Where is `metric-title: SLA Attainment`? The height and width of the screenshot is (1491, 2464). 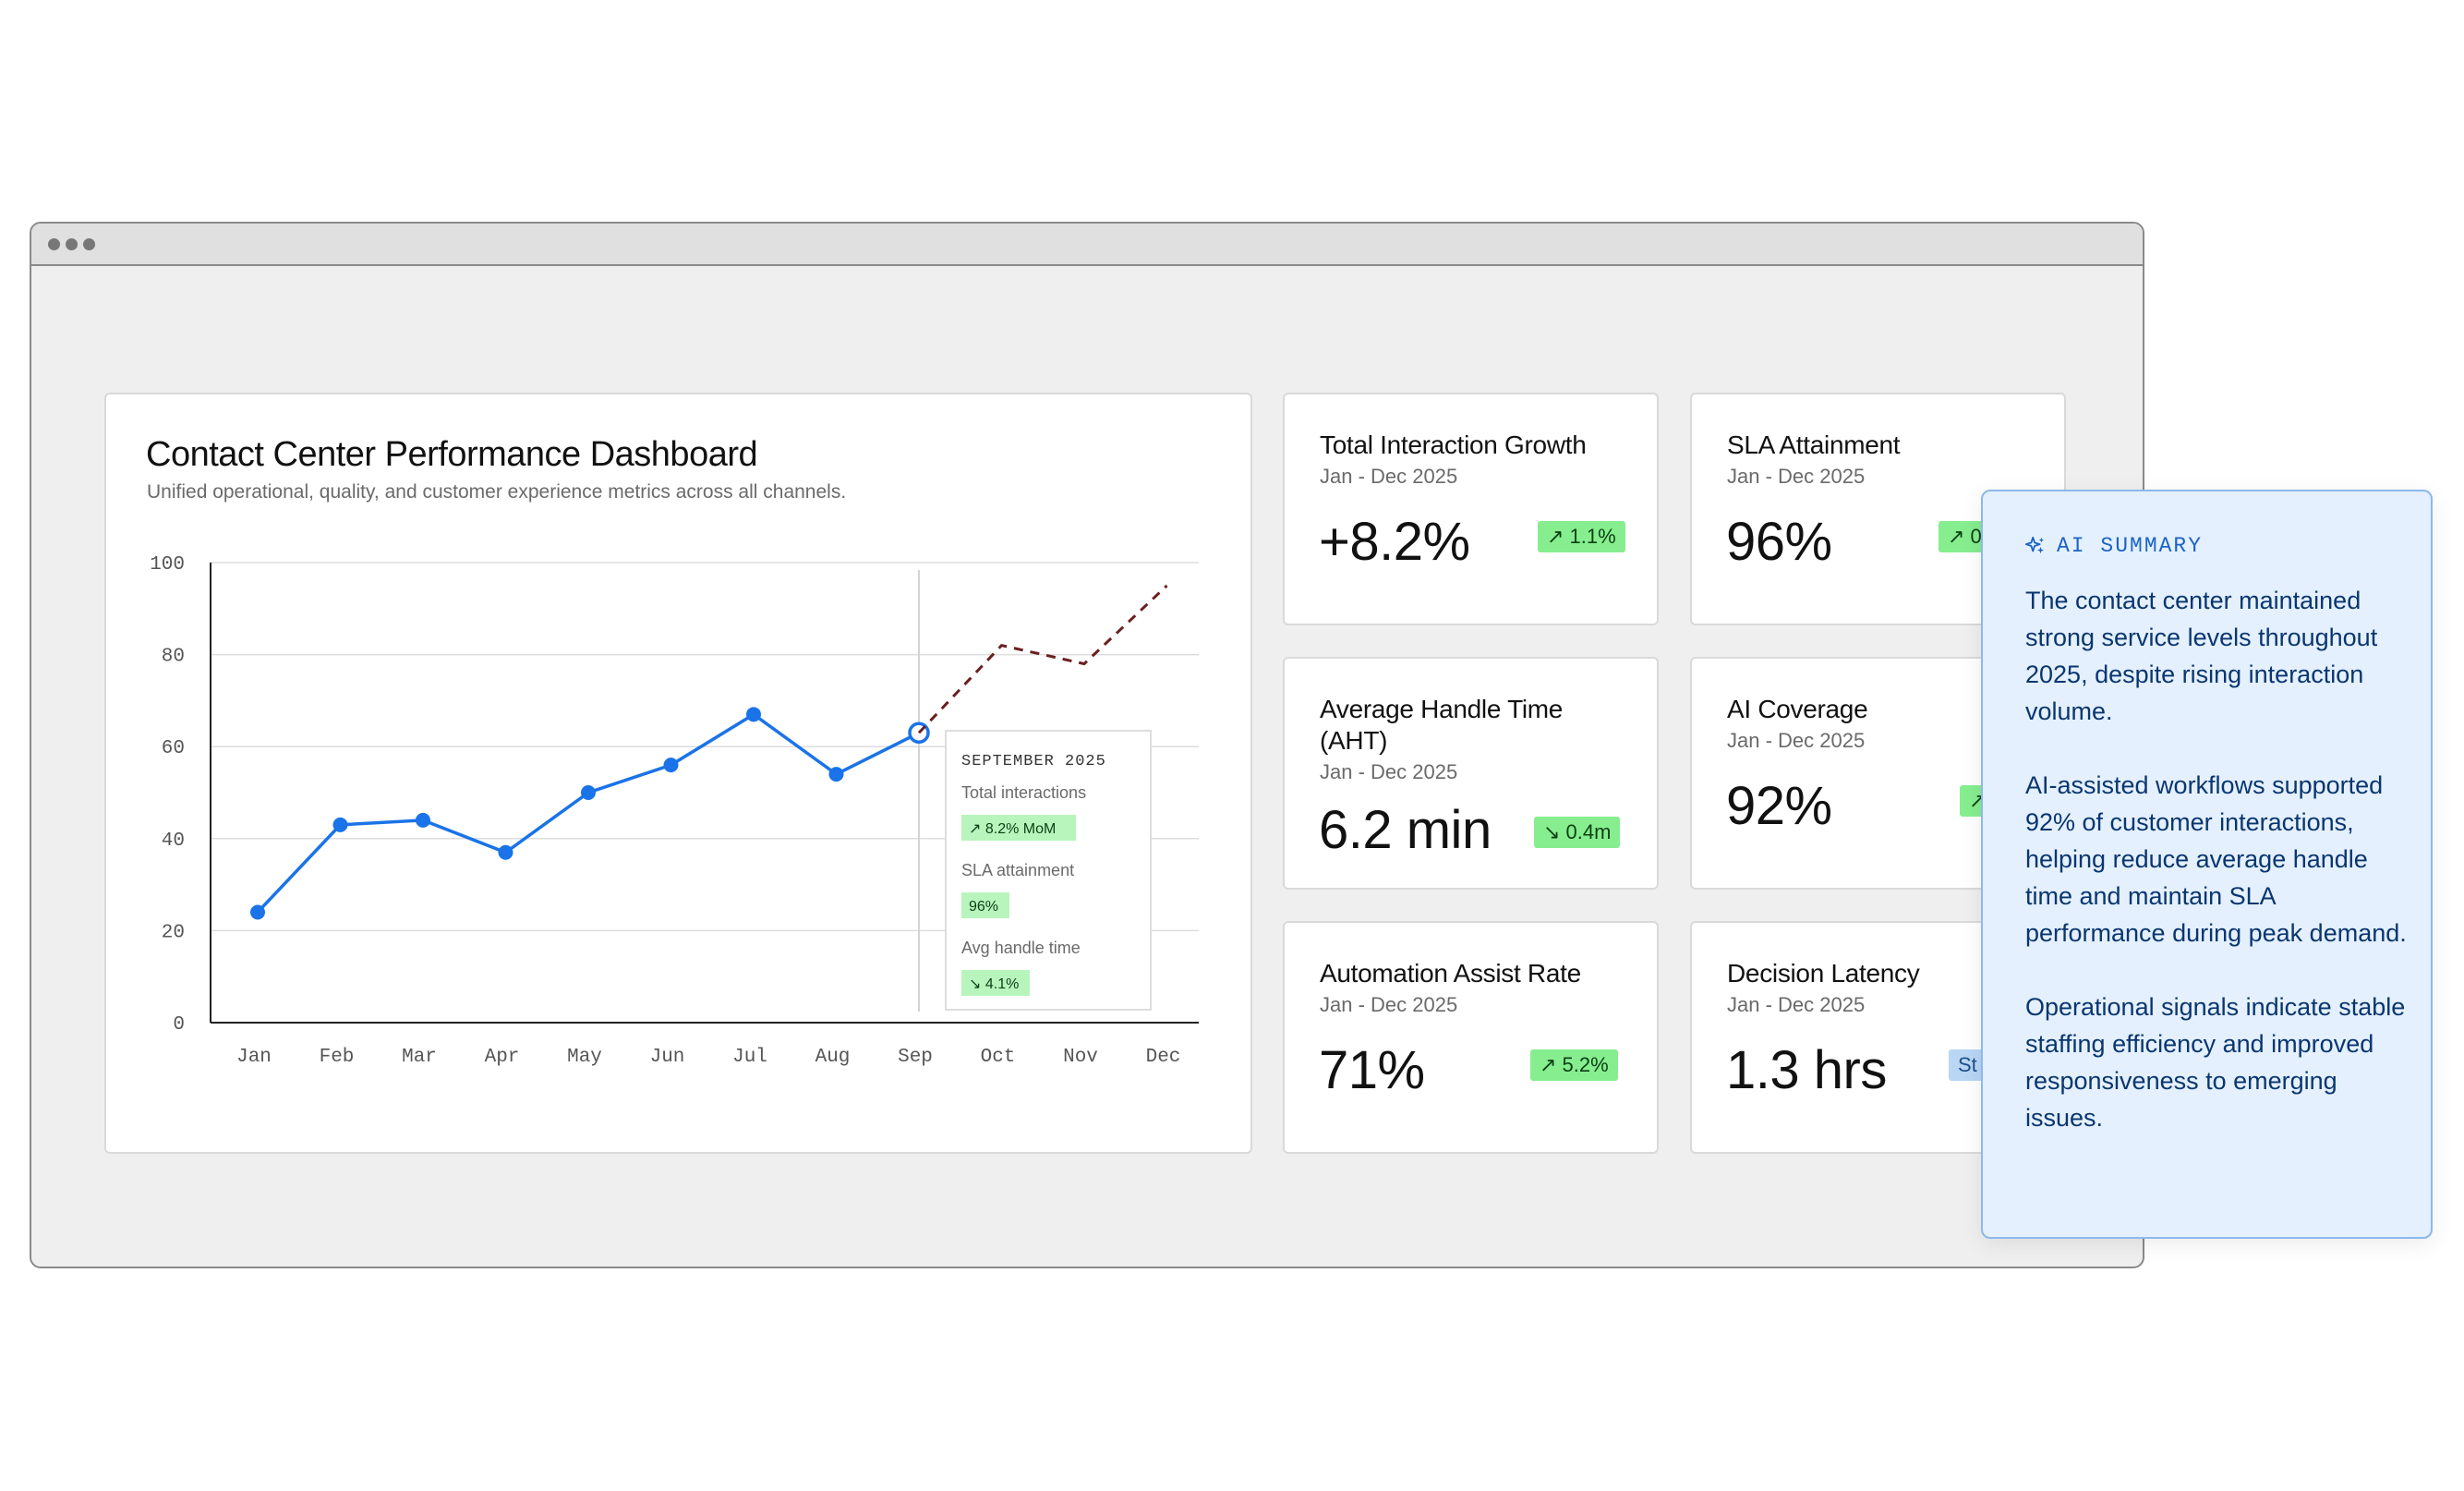
metric-title: SLA Attainment is located at coordinates (1814, 444).